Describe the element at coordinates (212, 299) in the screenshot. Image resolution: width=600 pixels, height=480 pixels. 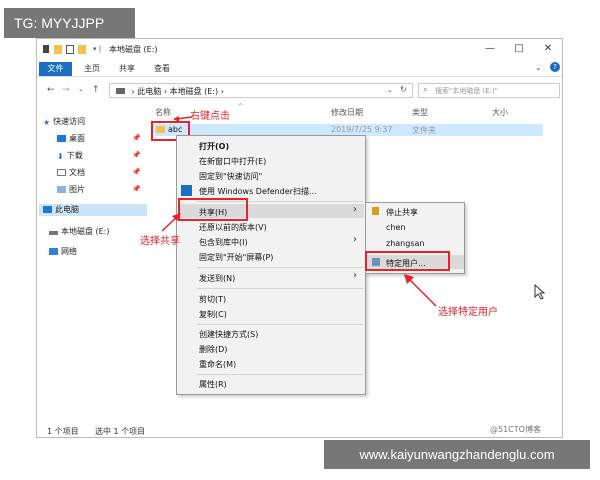
I see `menu-item-cut: 剪切(T)` at that location.